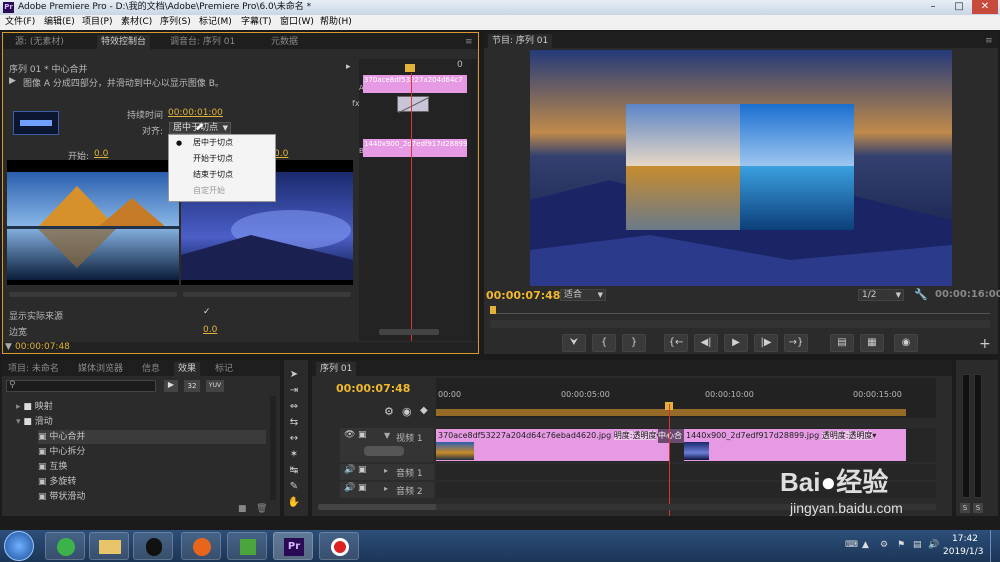 This screenshot has width=1000, height=562. Describe the element at coordinates (293, 546) in the screenshot. I see `taskbar-premiere-icon: Pr` at that location.